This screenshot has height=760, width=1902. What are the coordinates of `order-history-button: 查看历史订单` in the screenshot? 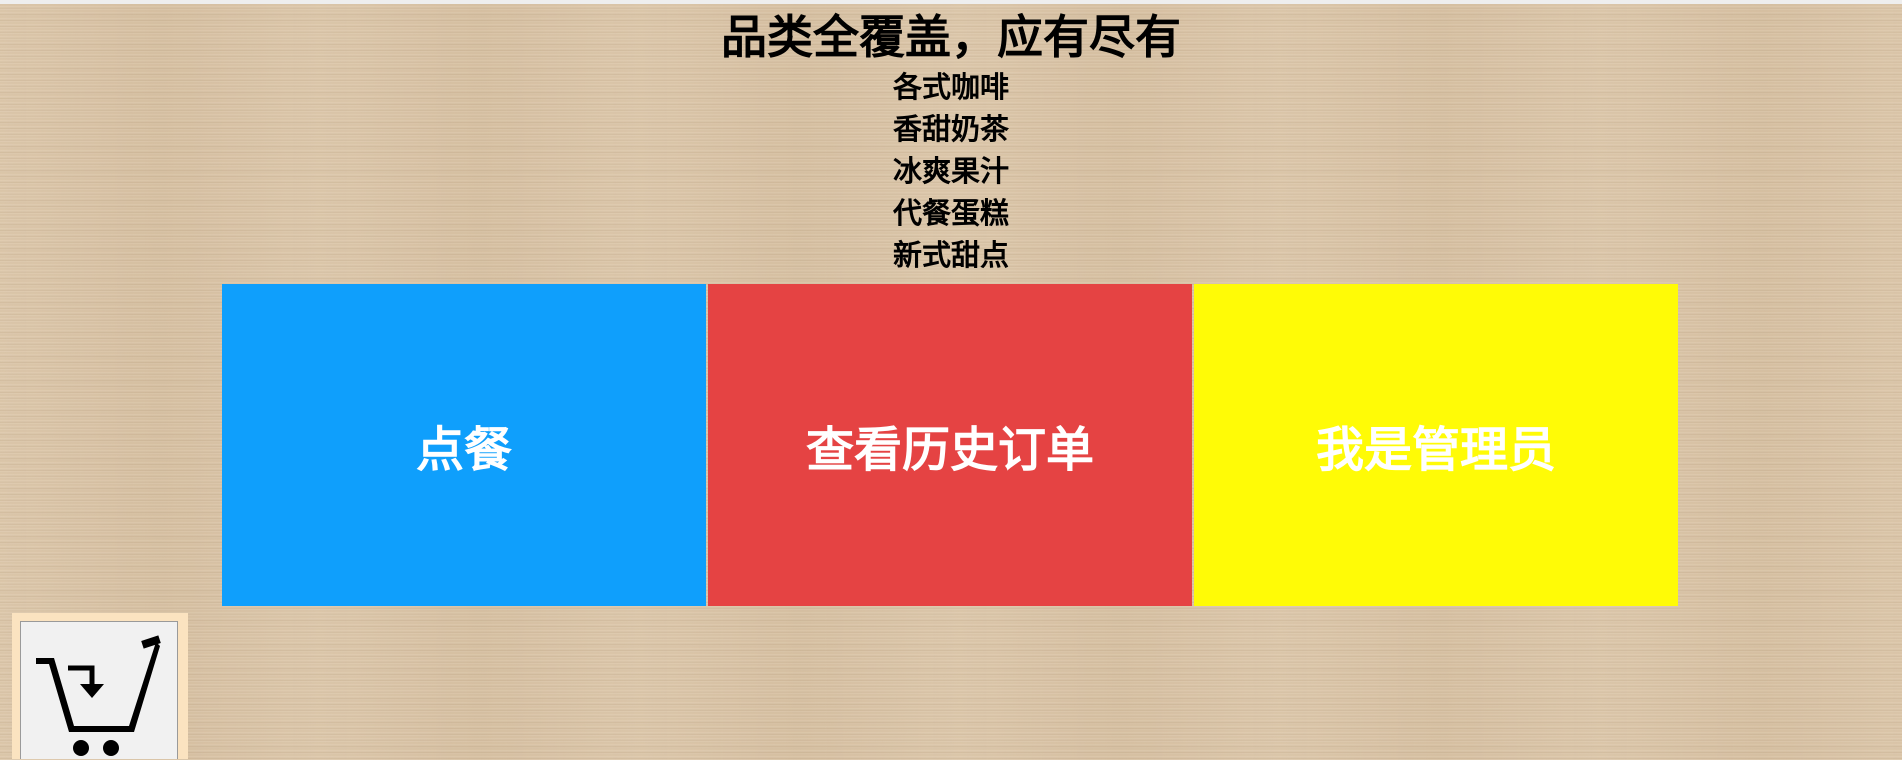 It's located at (950, 445).